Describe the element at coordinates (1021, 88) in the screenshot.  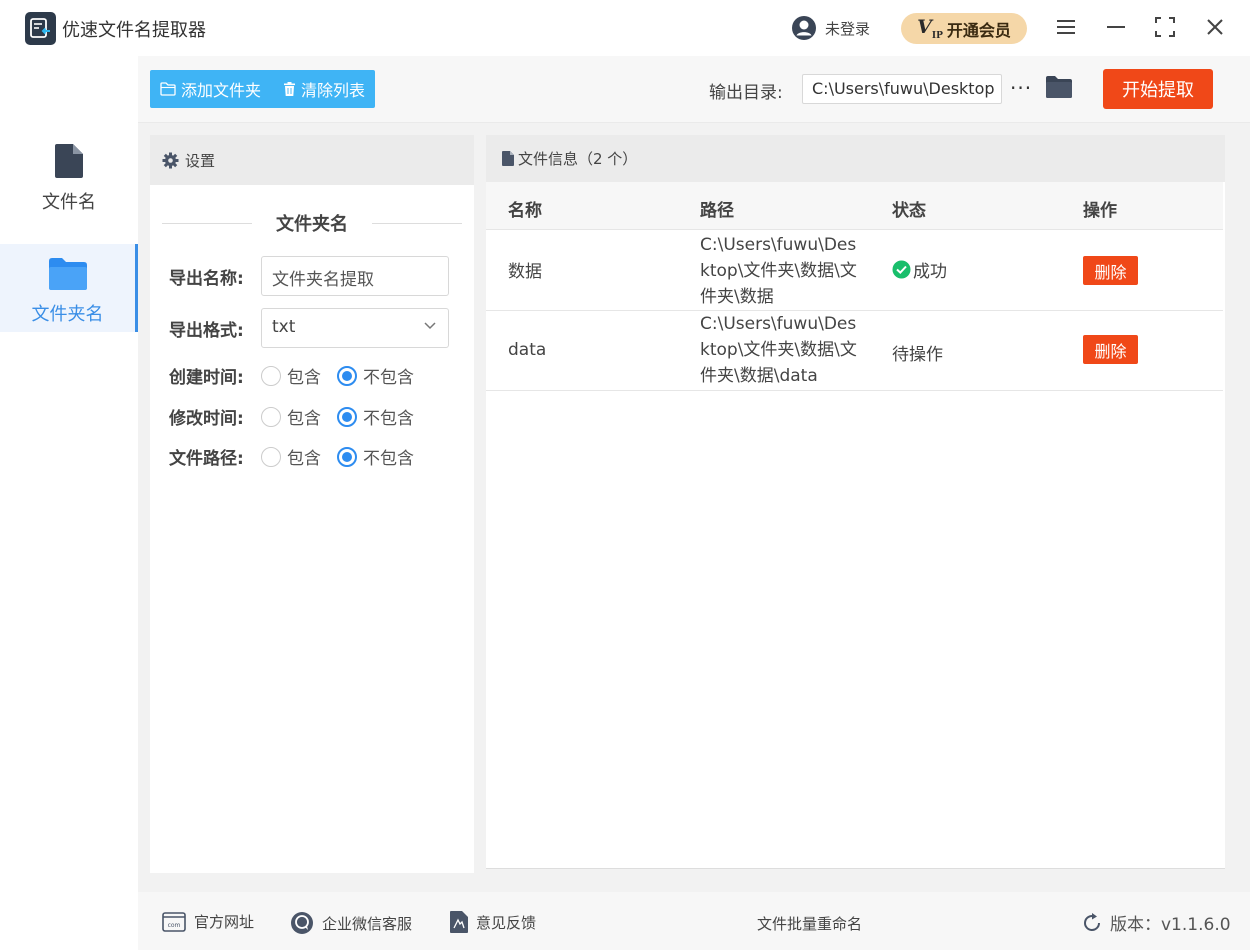
I see `more-button: ···` at that location.